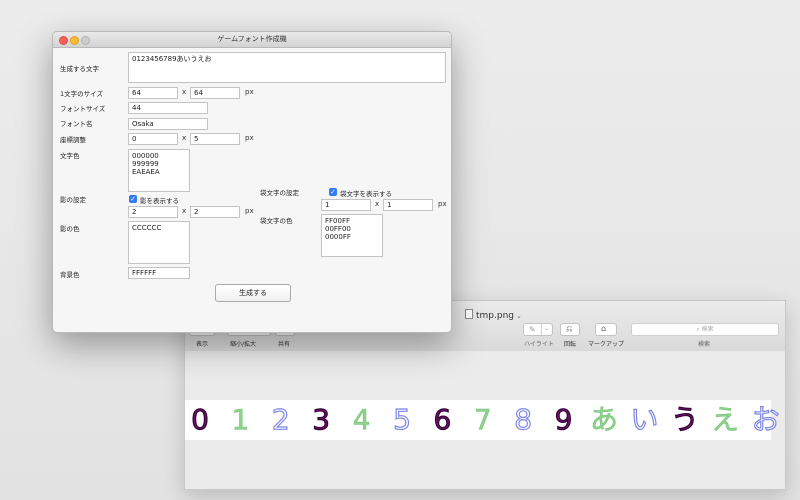 This screenshot has width=800, height=500. I want to click on highlight-label: ハイライト, so click(539, 344).